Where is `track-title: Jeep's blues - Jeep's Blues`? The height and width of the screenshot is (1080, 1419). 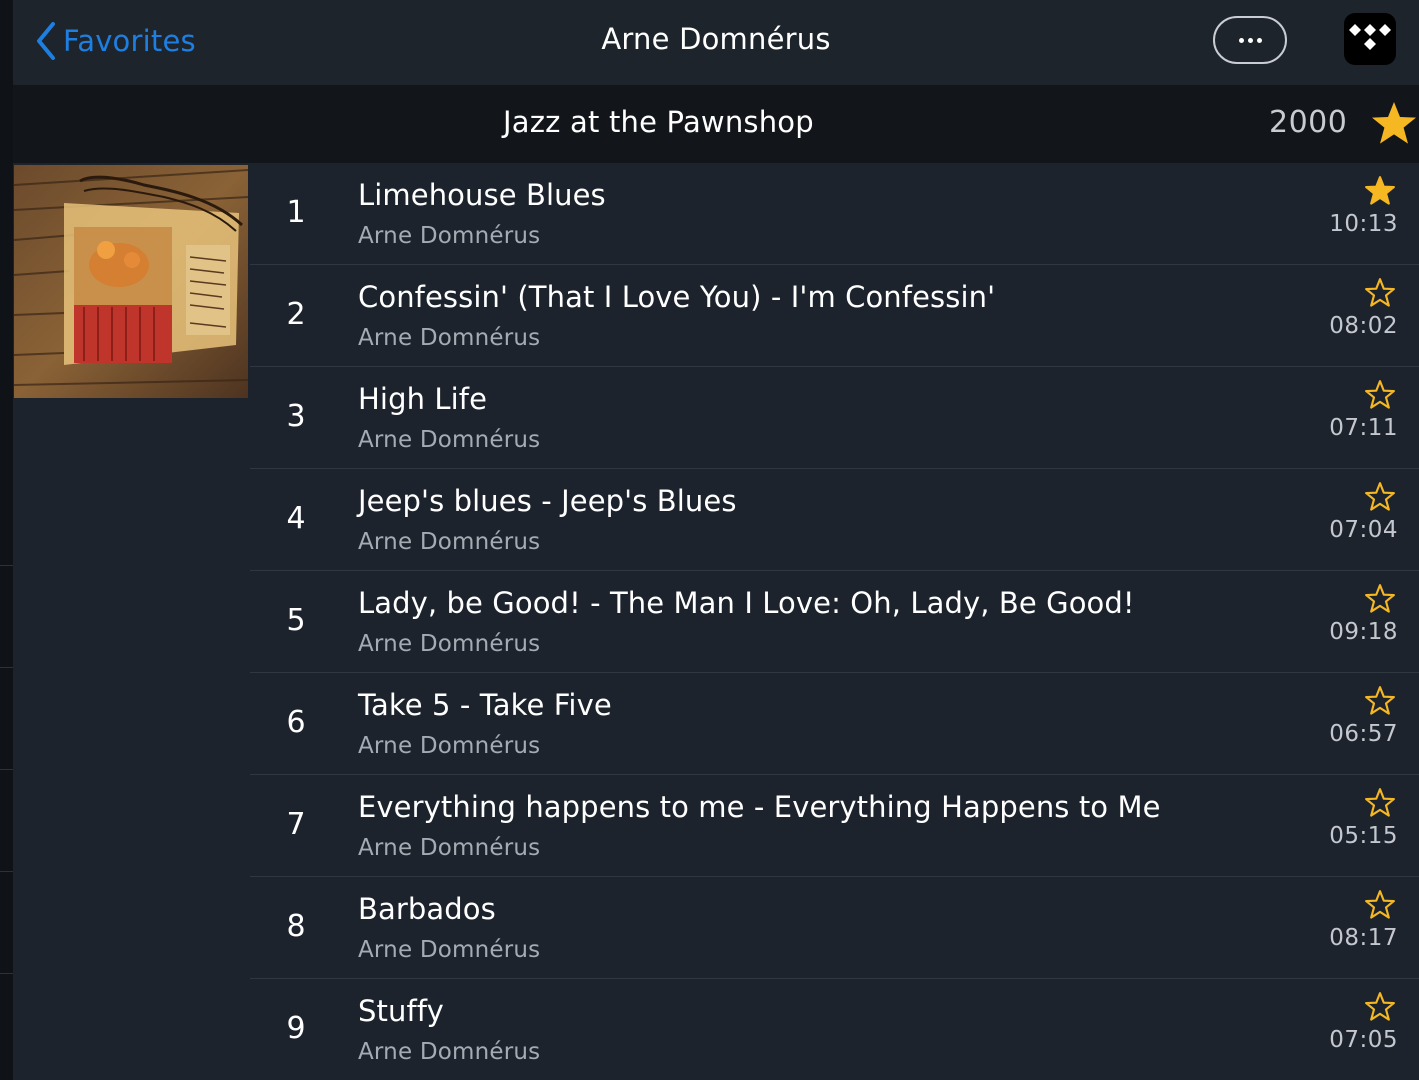 track-title: Jeep's blues - Jeep's Blues is located at coordinates (547, 501).